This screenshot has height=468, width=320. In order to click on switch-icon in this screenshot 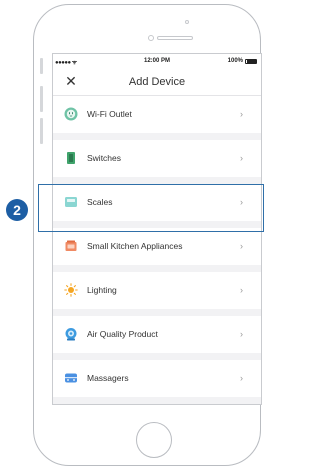, I will do `click(71, 158)`.